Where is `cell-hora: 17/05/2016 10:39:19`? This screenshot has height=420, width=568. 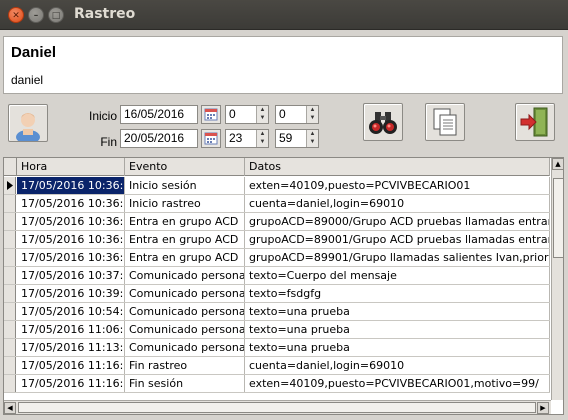 cell-hora: 17/05/2016 10:39:19 is located at coordinates (71, 293).